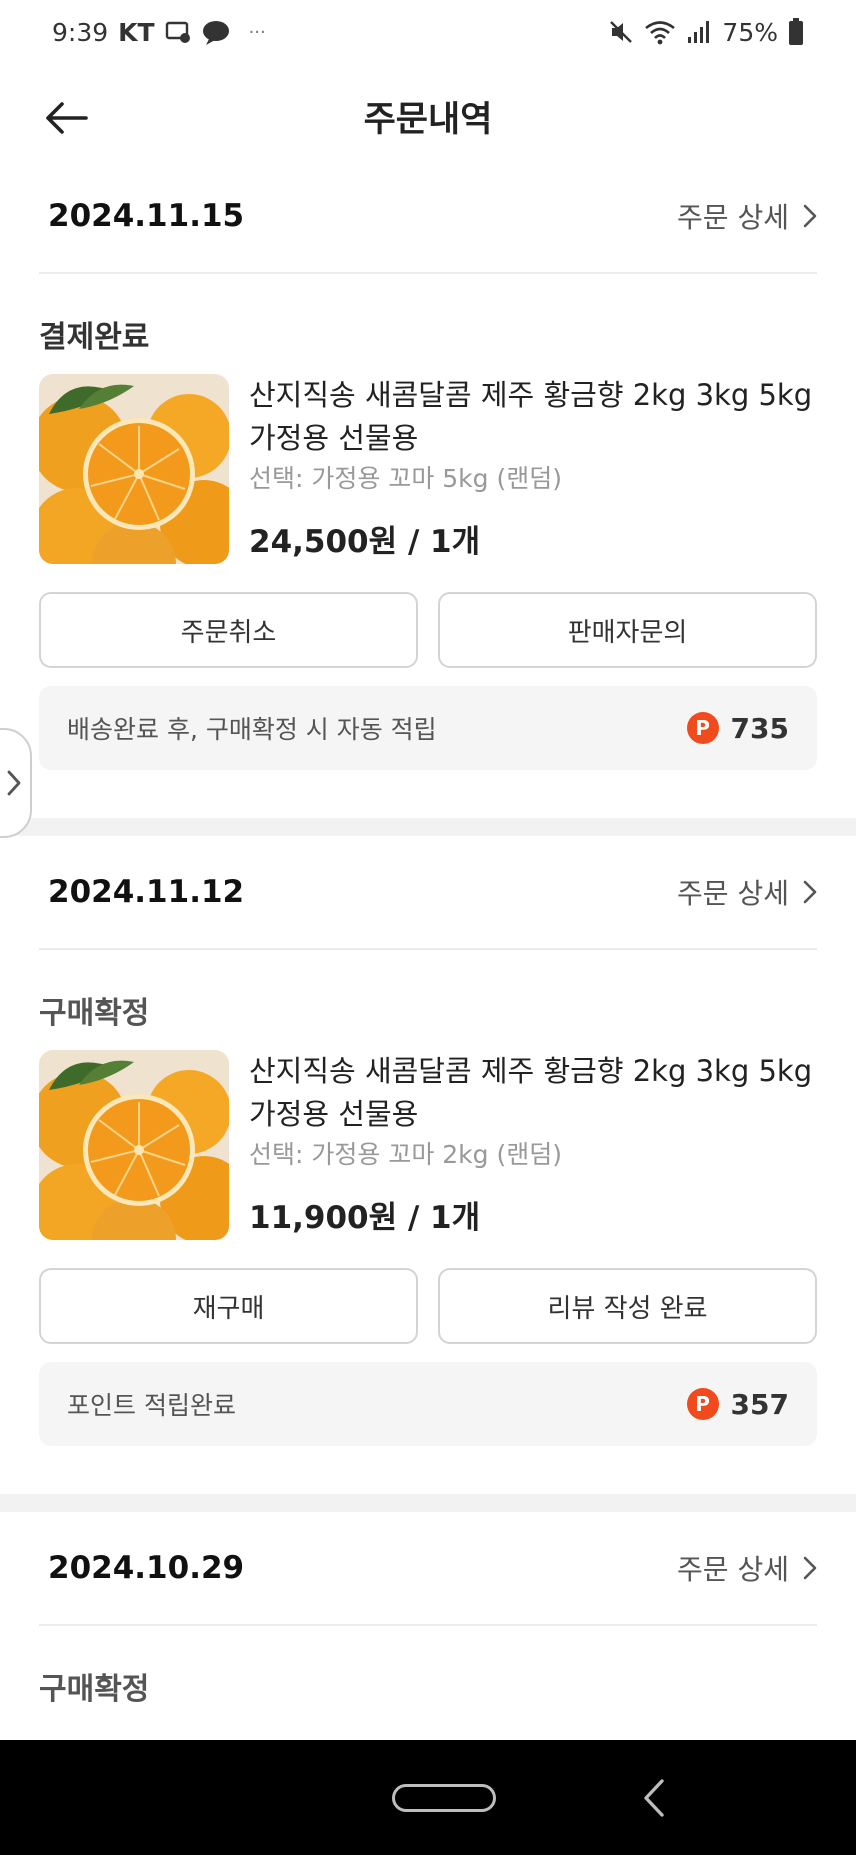 Image resolution: width=856 pixels, height=1855 pixels. Describe the element at coordinates (750, 32) in the screenshot. I see `battery-percent: 75%` at that location.